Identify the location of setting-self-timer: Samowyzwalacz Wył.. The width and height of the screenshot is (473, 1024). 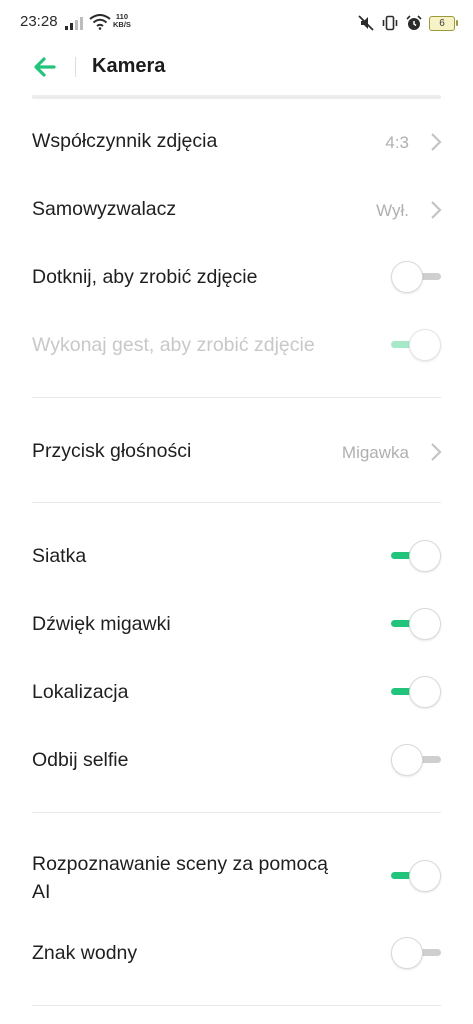
(236, 210).